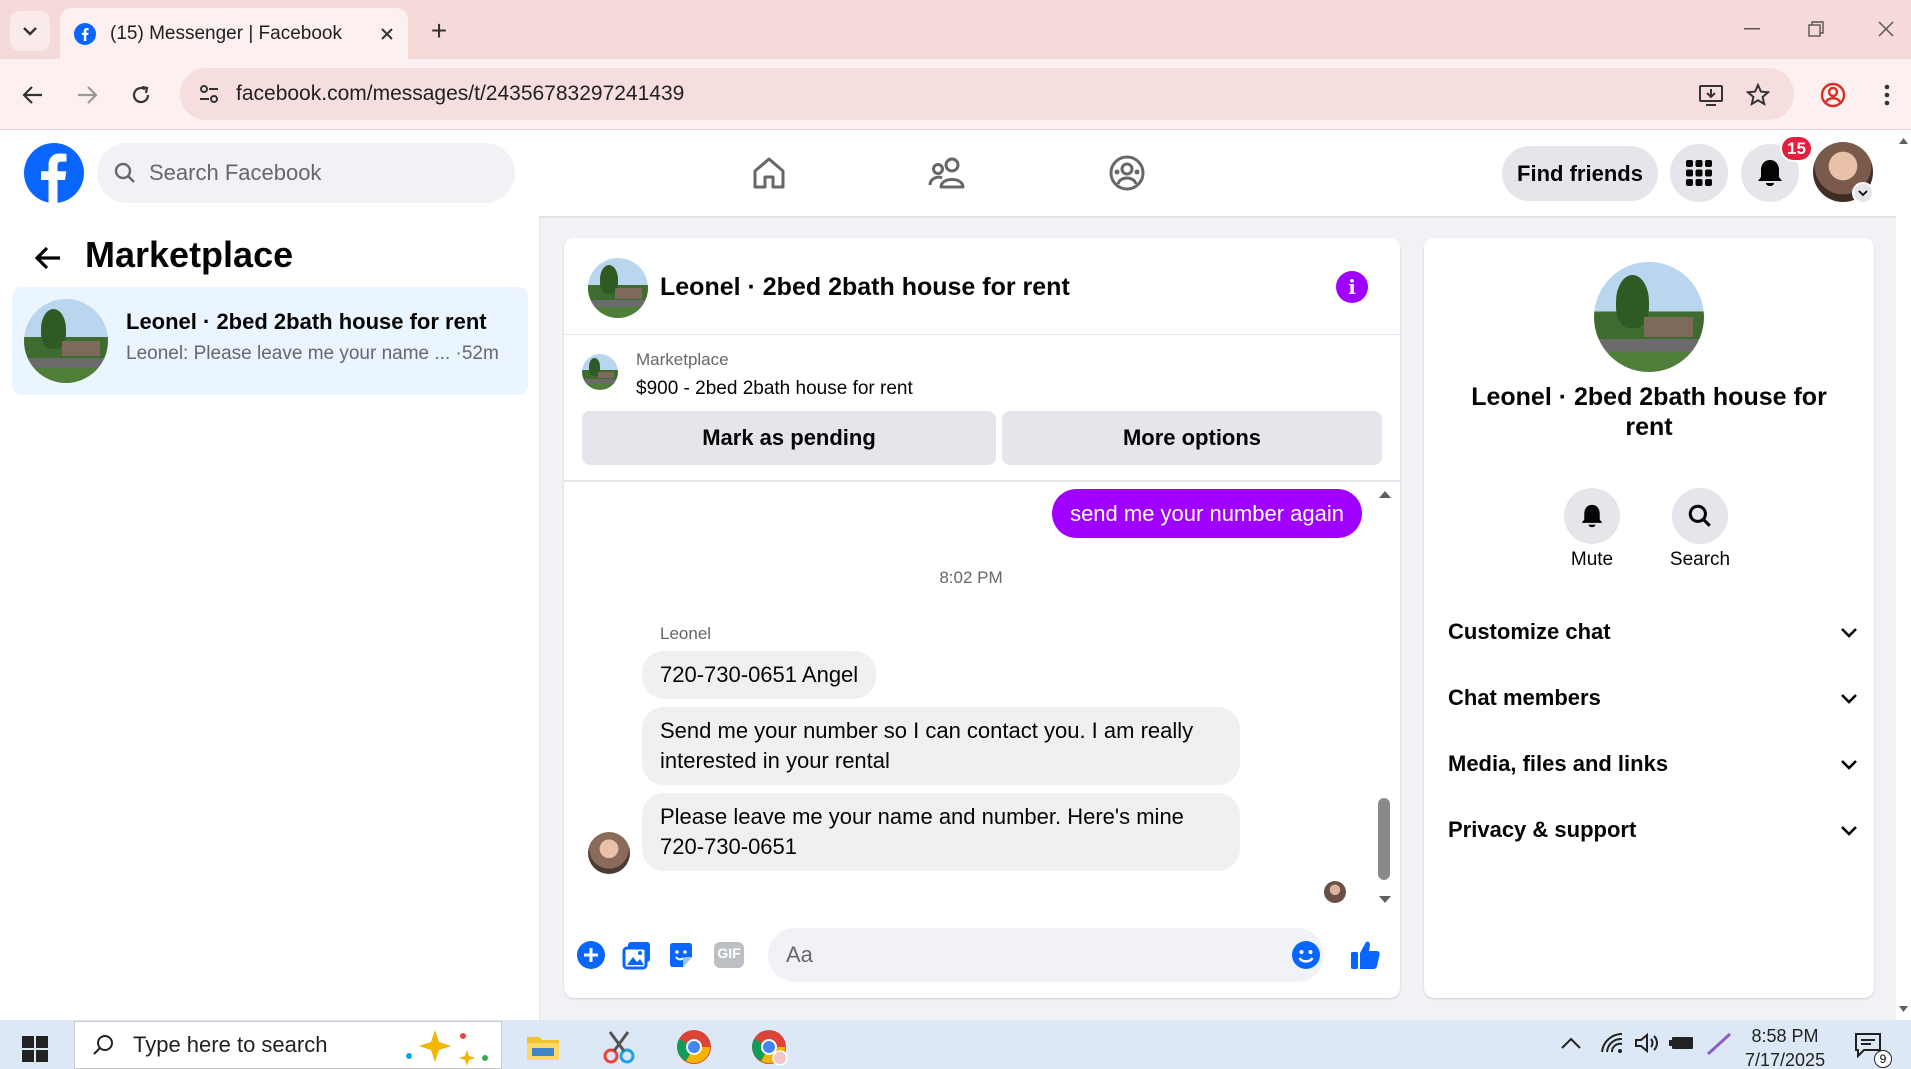 This screenshot has width=1911, height=1069. What do you see at coordinates (774, 389) in the screenshot?
I see `listing-price-title: $900 - 2bed 2bath house for rent` at bounding box center [774, 389].